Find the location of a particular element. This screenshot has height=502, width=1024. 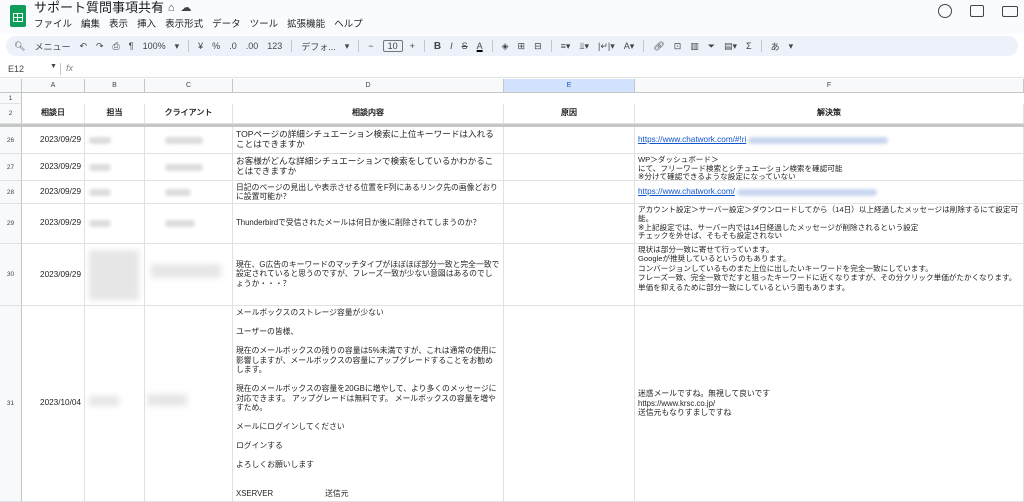

select-all-corner is located at coordinates (11, 86).